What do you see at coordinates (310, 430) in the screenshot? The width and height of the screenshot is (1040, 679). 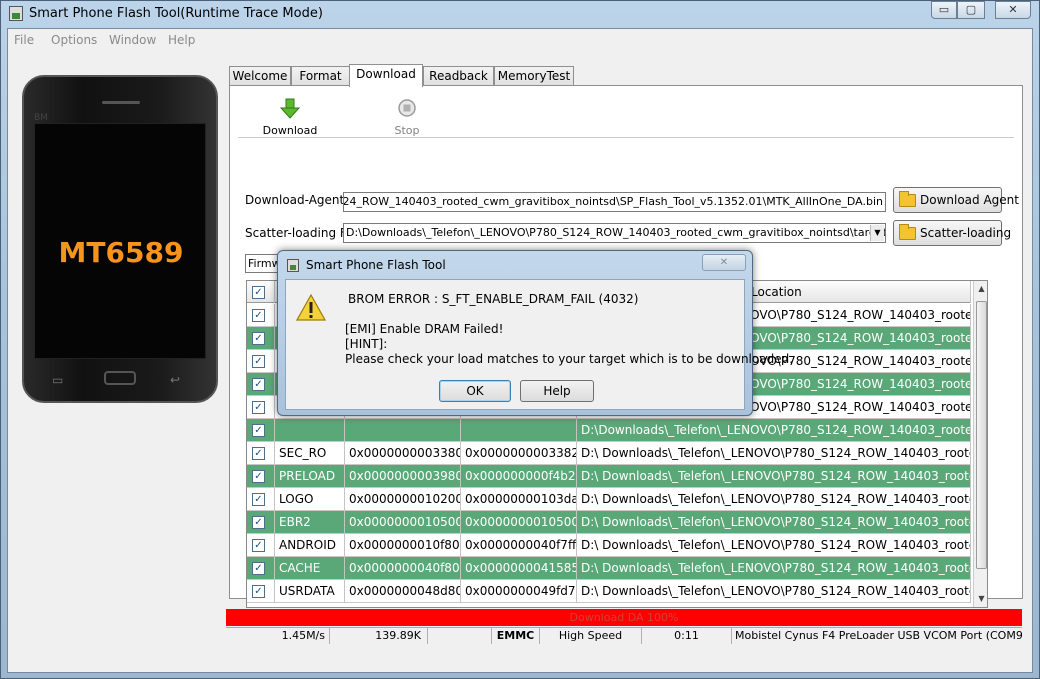 I see `cell-name` at bounding box center [310, 430].